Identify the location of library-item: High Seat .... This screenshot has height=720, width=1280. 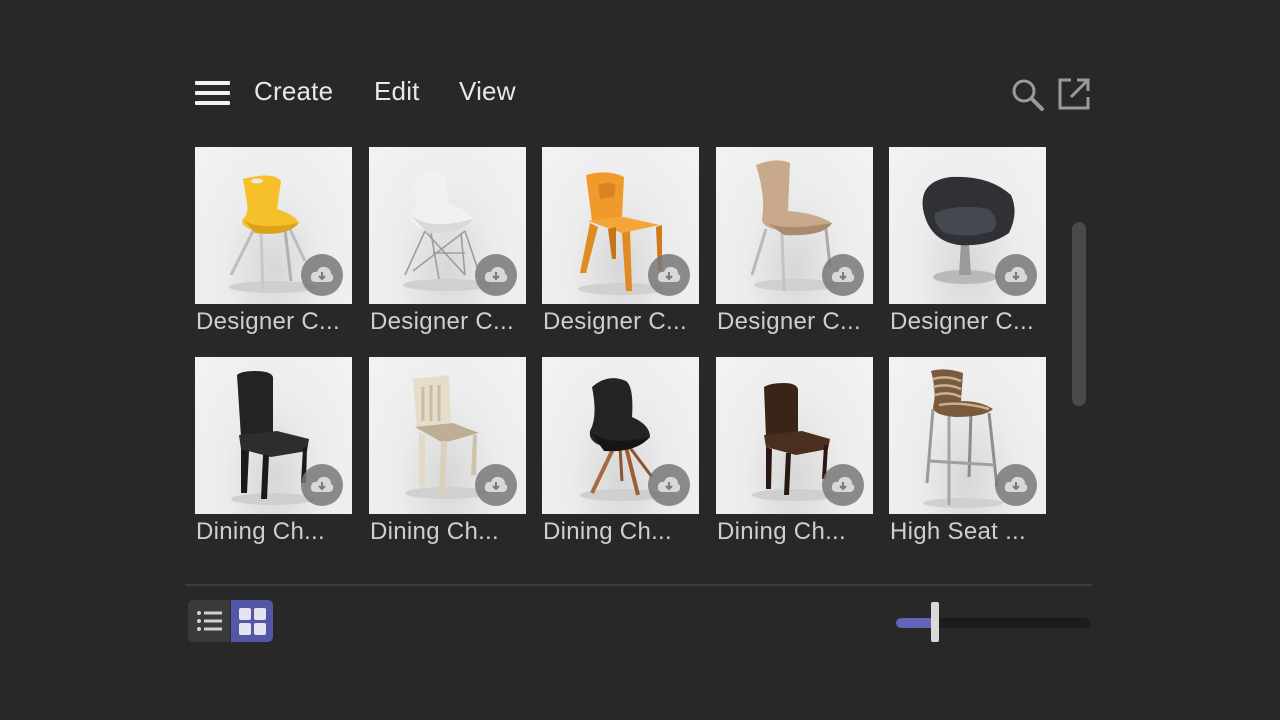
(969, 457).